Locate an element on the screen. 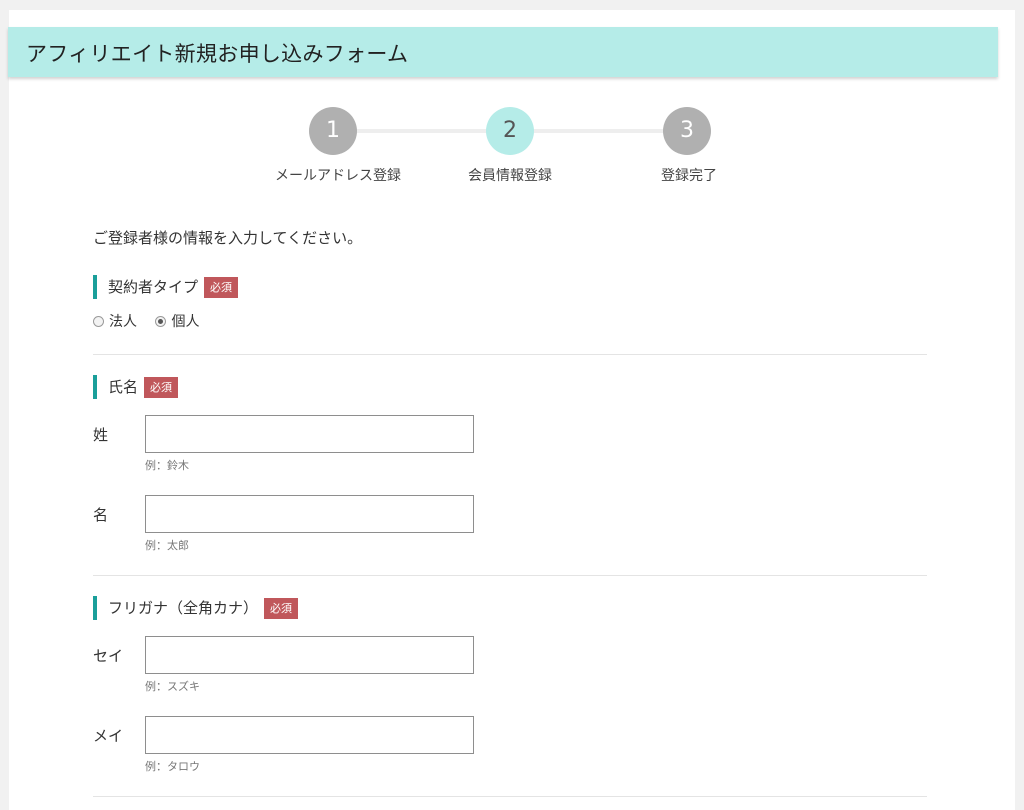  step-2-circle: 2 is located at coordinates (510, 131).